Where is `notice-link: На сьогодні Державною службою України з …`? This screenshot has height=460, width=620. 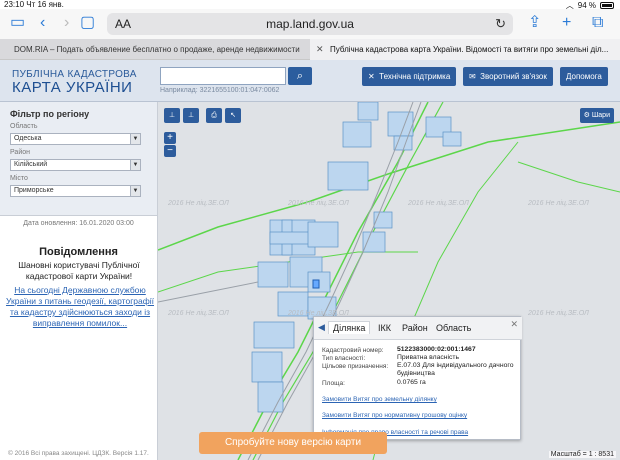 notice-link: На сьогодні Державною службою України з … is located at coordinates (80, 307).